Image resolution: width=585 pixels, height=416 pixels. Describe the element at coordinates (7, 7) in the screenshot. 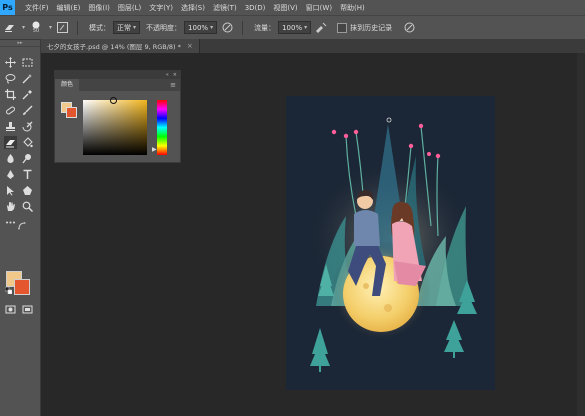

I see `photoshop-logo: Ps` at that location.